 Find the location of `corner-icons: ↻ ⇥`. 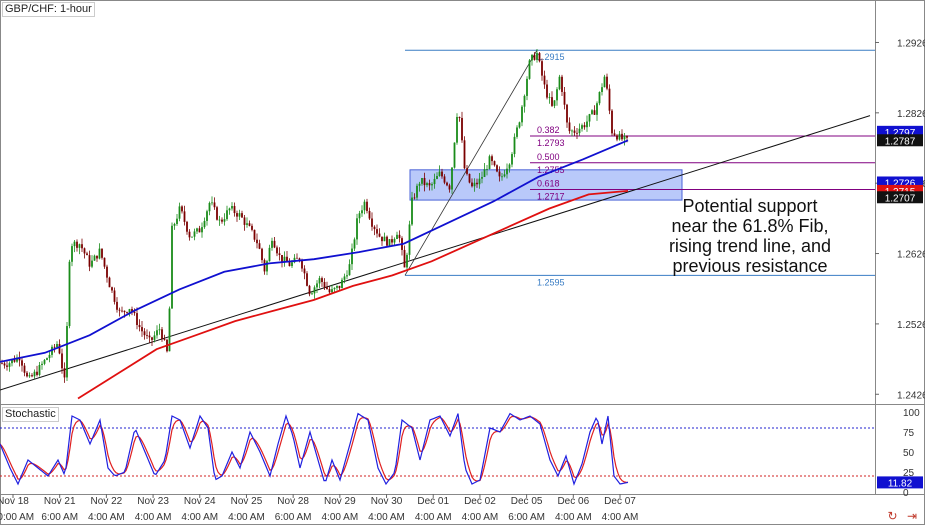

corner-icons: ↻ ⇥ is located at coordinates (899, 516).